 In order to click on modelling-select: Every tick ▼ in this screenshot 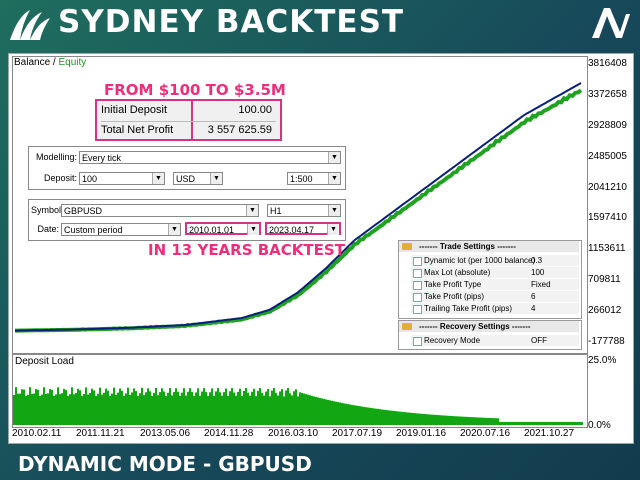, I will do `click(210, 157)`.